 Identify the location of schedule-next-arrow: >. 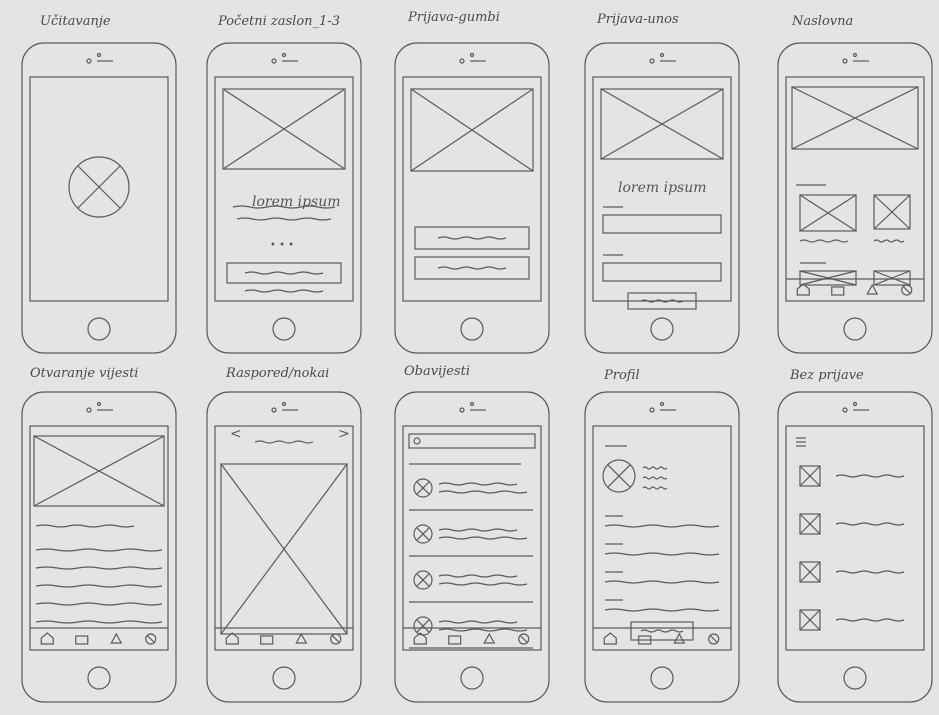
(344, 434).